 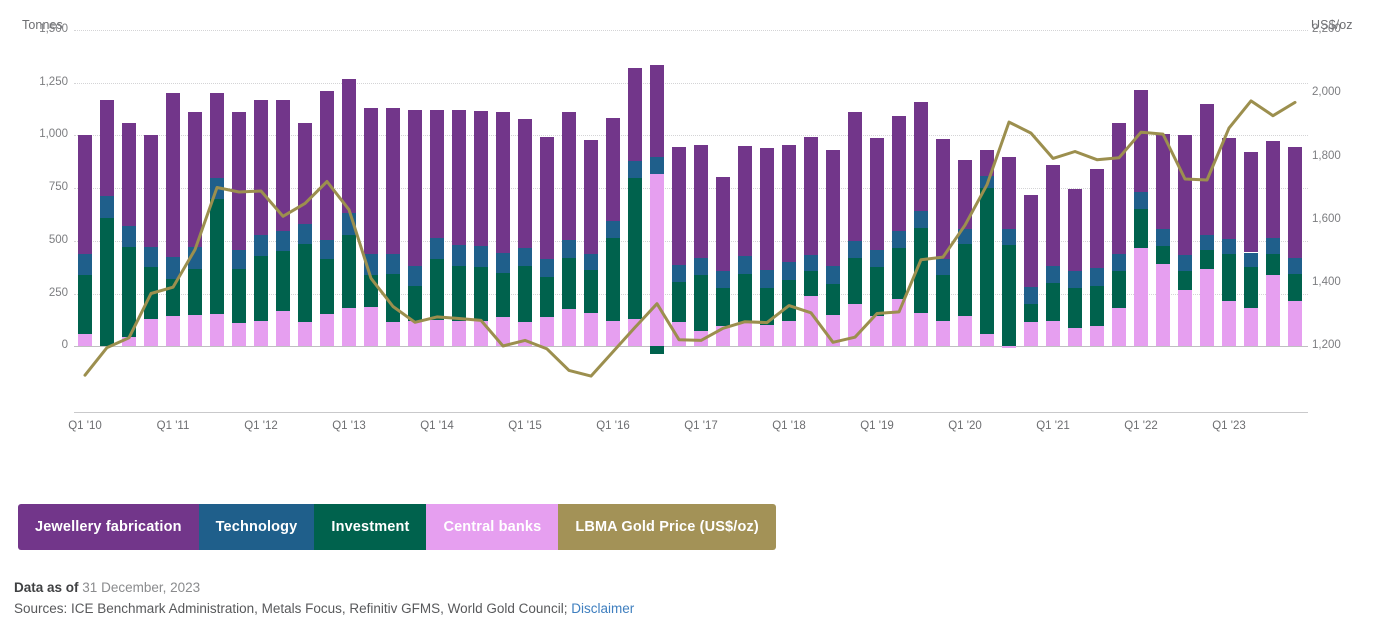 What do you see at coordinates (492, 527) in the screenshot?
I see `legend-item-central-banks: Central banks` at bounding box center [492, 527].